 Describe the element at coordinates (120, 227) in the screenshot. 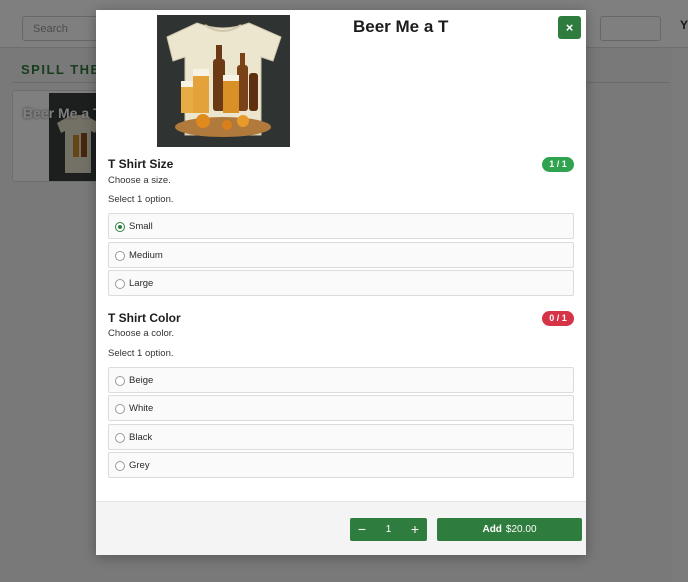

I see `radio-small` at that location.